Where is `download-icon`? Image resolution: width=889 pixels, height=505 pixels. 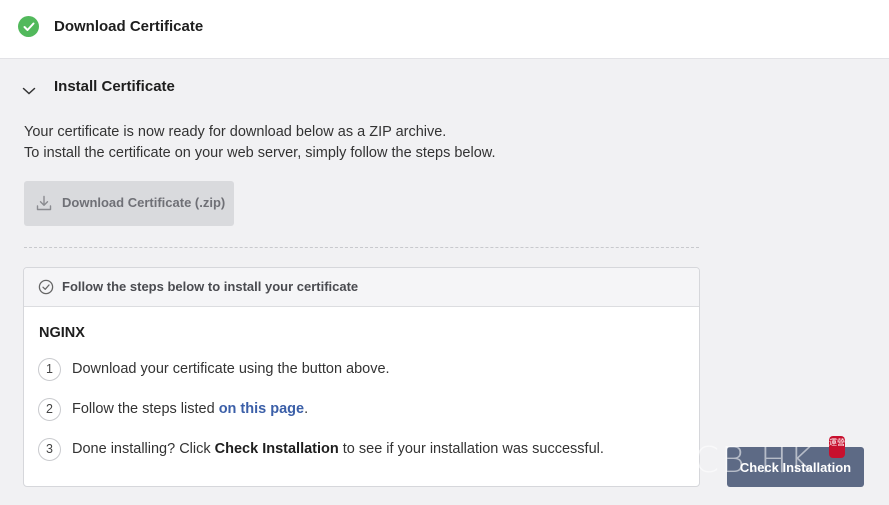
download-icon is located at coordinates (44, 203).